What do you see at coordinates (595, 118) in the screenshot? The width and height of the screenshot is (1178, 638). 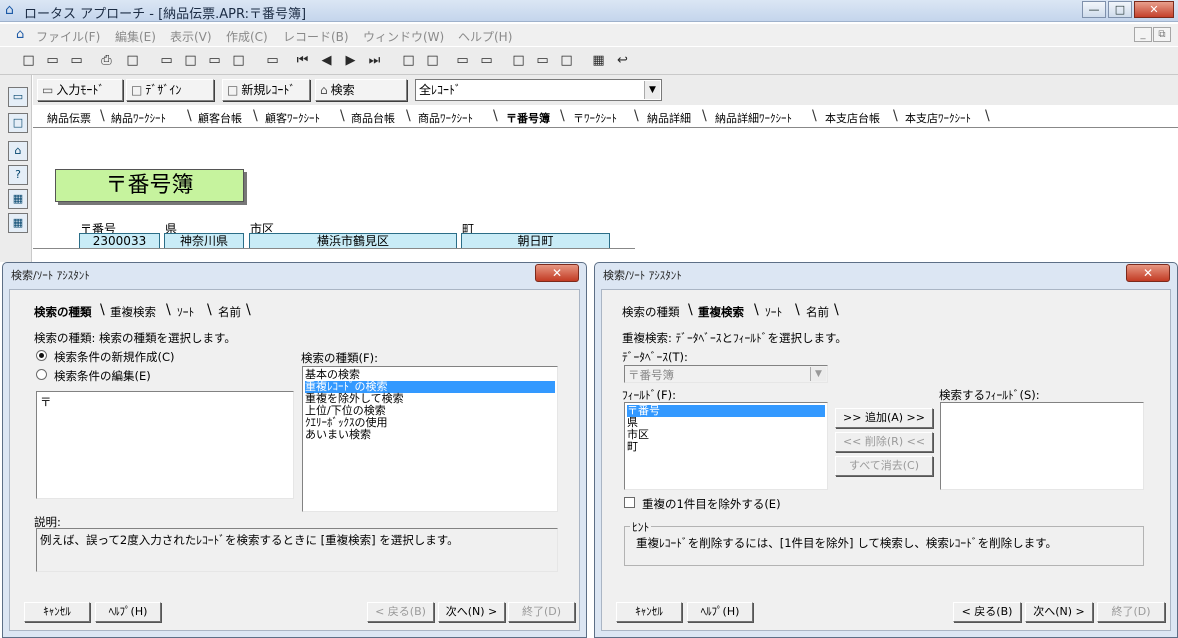 I see `tab-yubin-worksheet: 〒ﾜｰｸｼｰﾄ` at bounding box center [595, 118].